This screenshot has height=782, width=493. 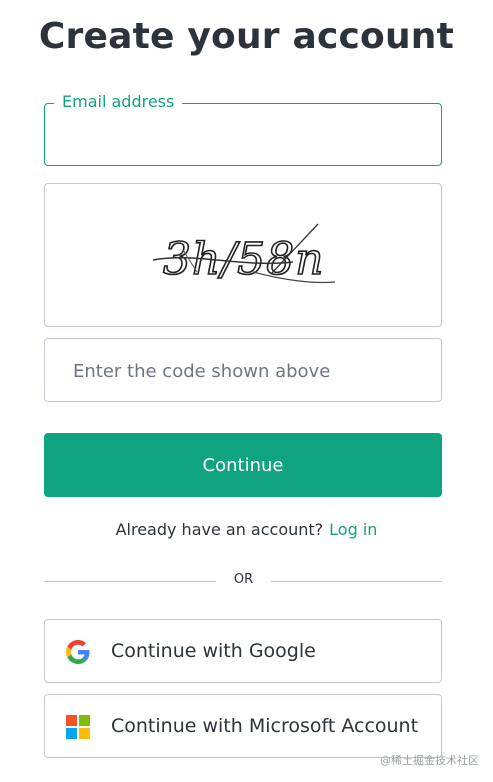 I want to click on continue-button: Continue, so click(x=243, y=465).